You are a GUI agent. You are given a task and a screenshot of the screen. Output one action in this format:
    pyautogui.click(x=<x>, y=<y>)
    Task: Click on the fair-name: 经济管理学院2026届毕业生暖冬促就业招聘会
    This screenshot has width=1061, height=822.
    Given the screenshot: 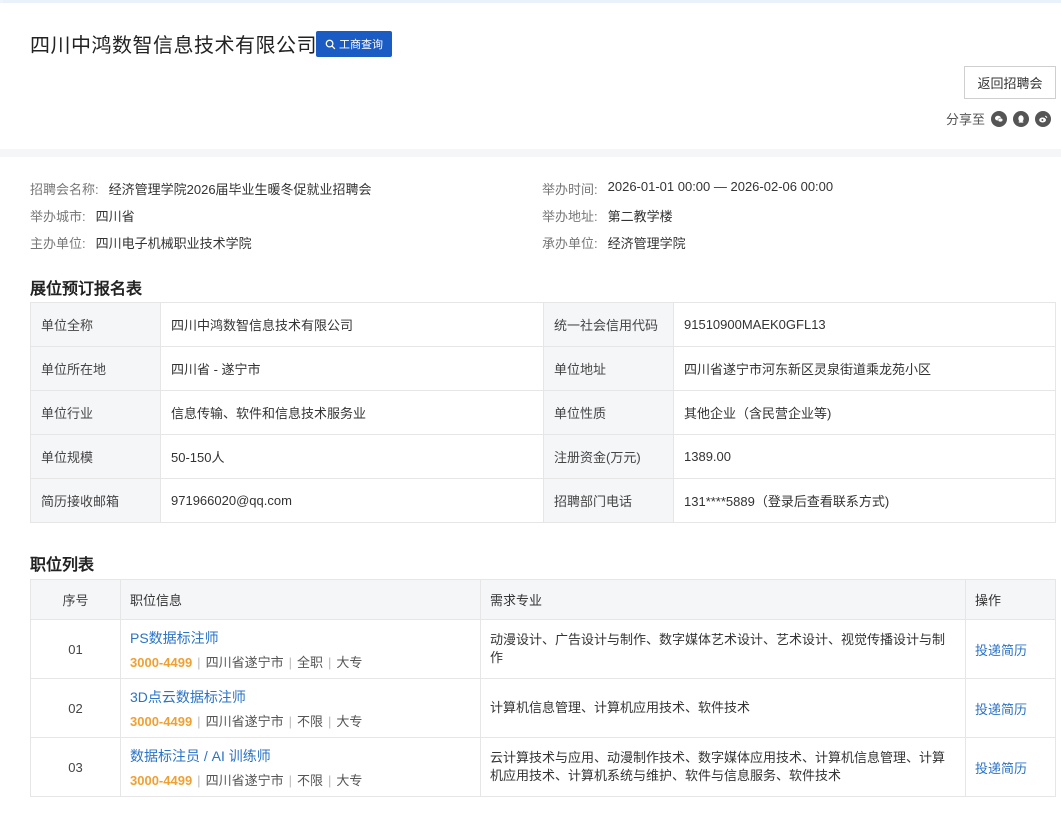 What is the action you would take?
    pyautogui.click(x=240, y=189)
    